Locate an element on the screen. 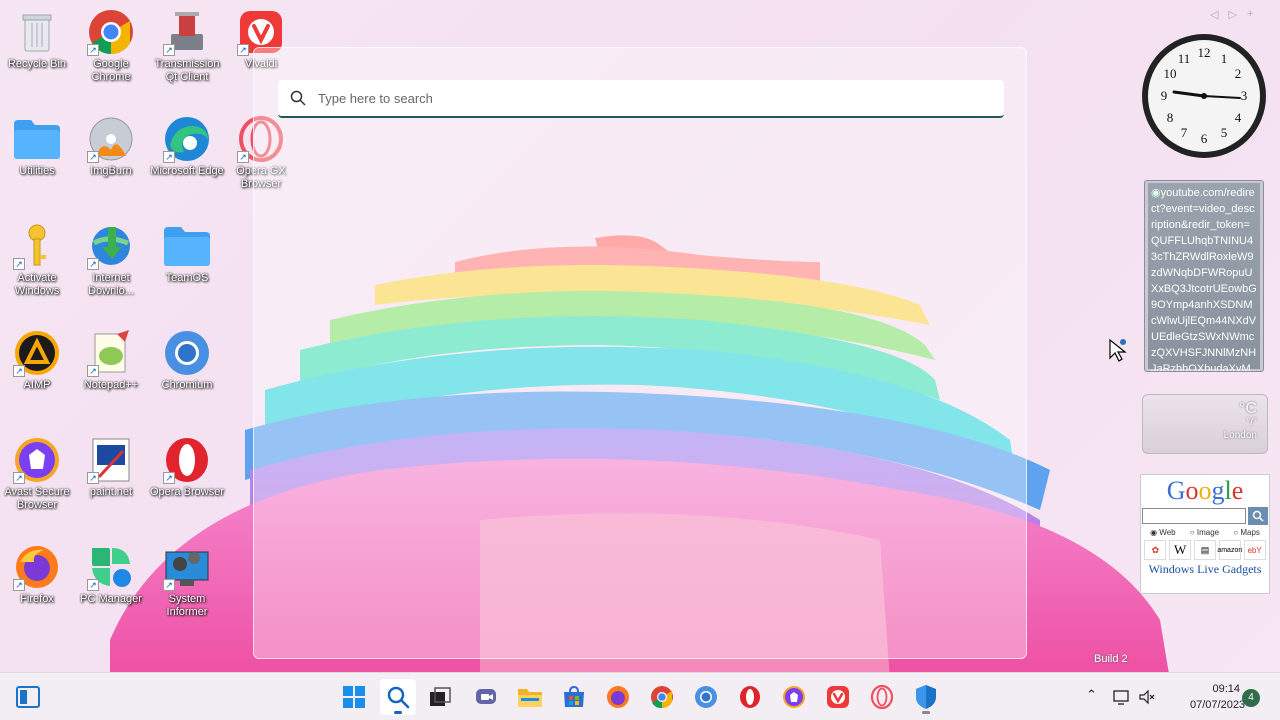 The width and height of the screenshot is (1280, 720). google-search-button is located at coordinates (1258, 516).